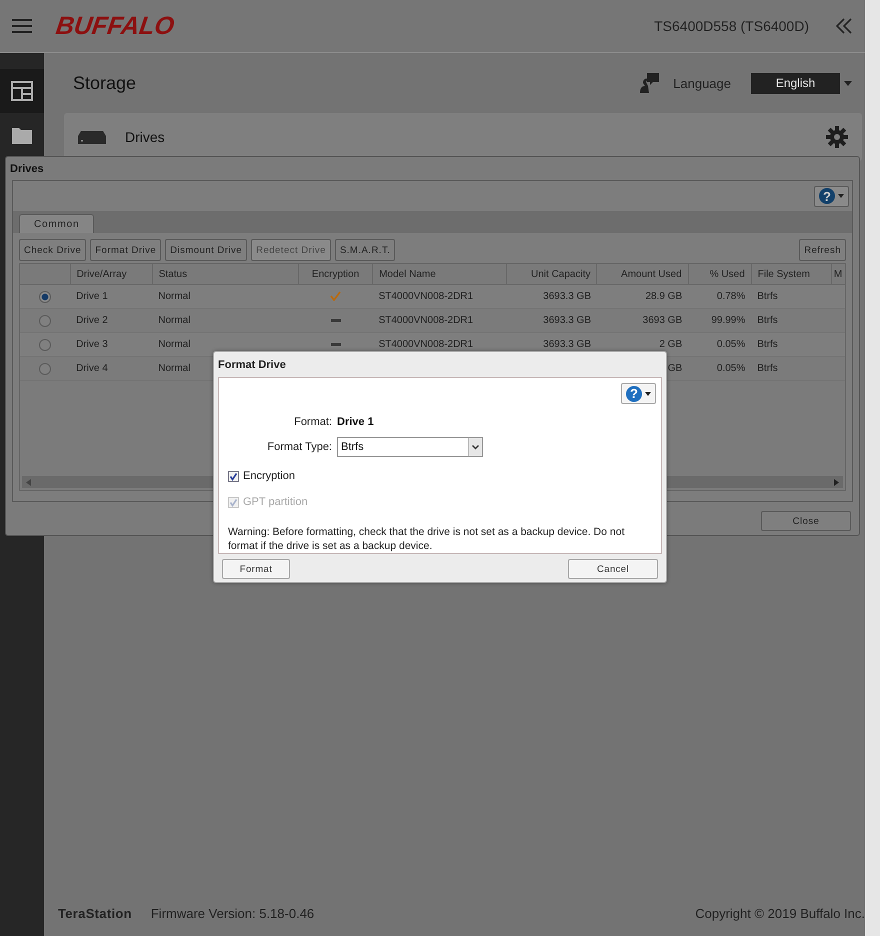 The image size is (880, 936). What do you see at coordinates (613, 569) in the screenshot?
I see `cancel-button: Cancel` at bounding box center [613, 569].